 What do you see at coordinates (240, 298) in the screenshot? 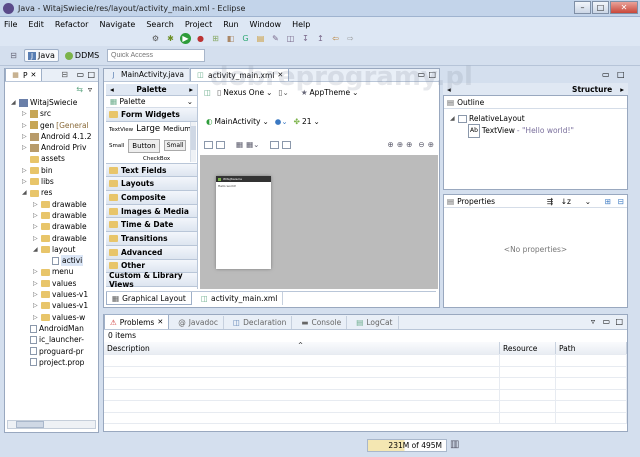
I see `tab-xml-source: ◫ activity_main.xml` at bounding box center [240, 298].